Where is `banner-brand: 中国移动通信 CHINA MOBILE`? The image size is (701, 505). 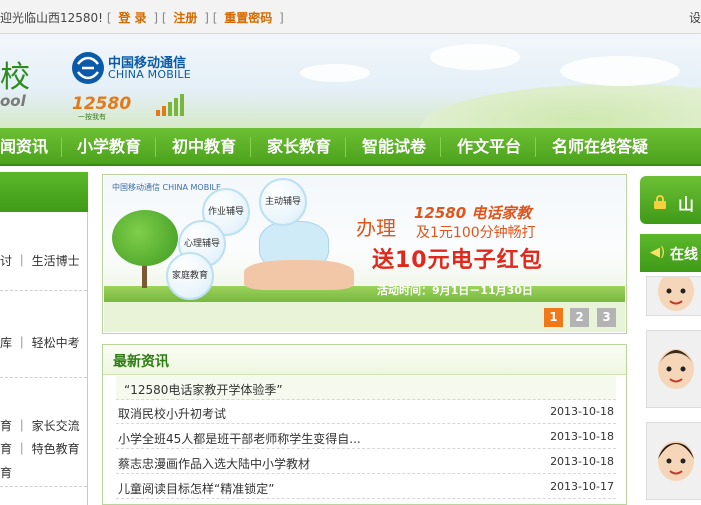 banner-brand: 中国移动通信 CHINA MOBILE is located at coordinates (167, 187).